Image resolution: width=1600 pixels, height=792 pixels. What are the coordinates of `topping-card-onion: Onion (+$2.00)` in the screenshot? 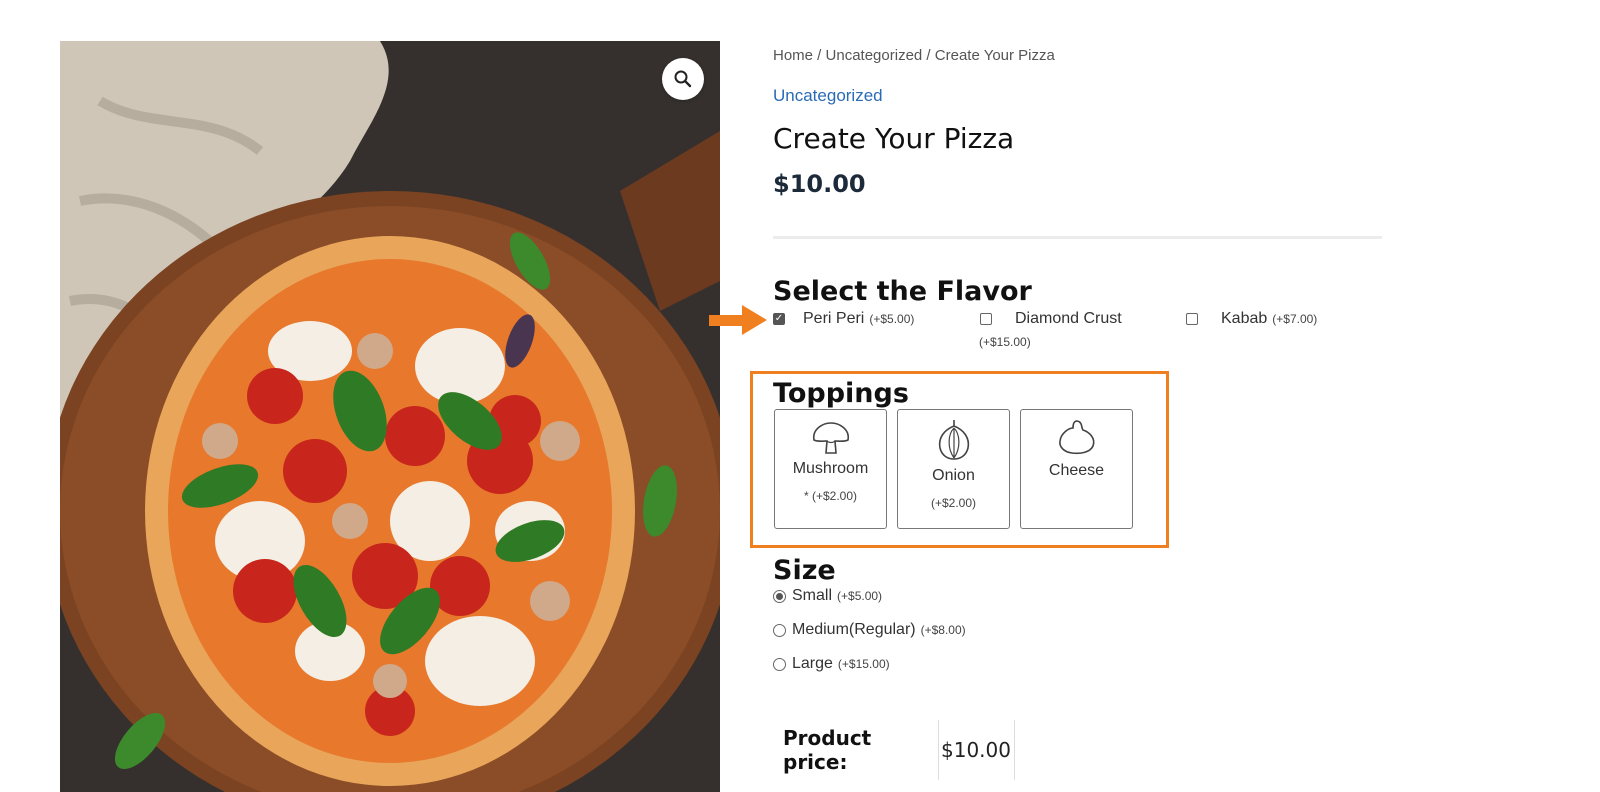 It's located at (953, 469).